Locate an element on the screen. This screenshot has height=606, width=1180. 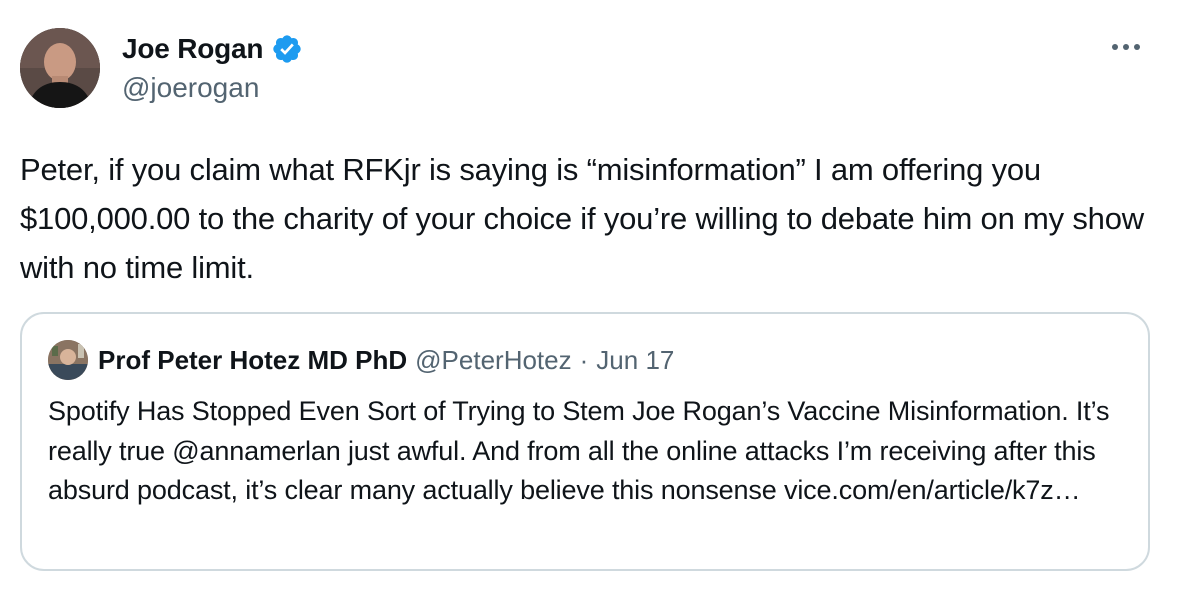
quoted-author-display-name: Prof Peter Hotez MD PhD is located at coordinates (253, 359).